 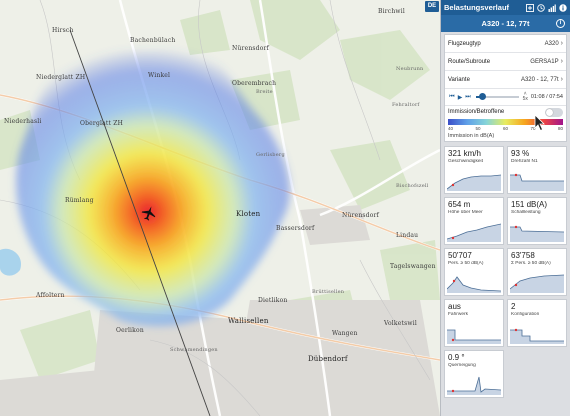 I want to click on place-label: Oberembrach, so click(x=254, y=83).